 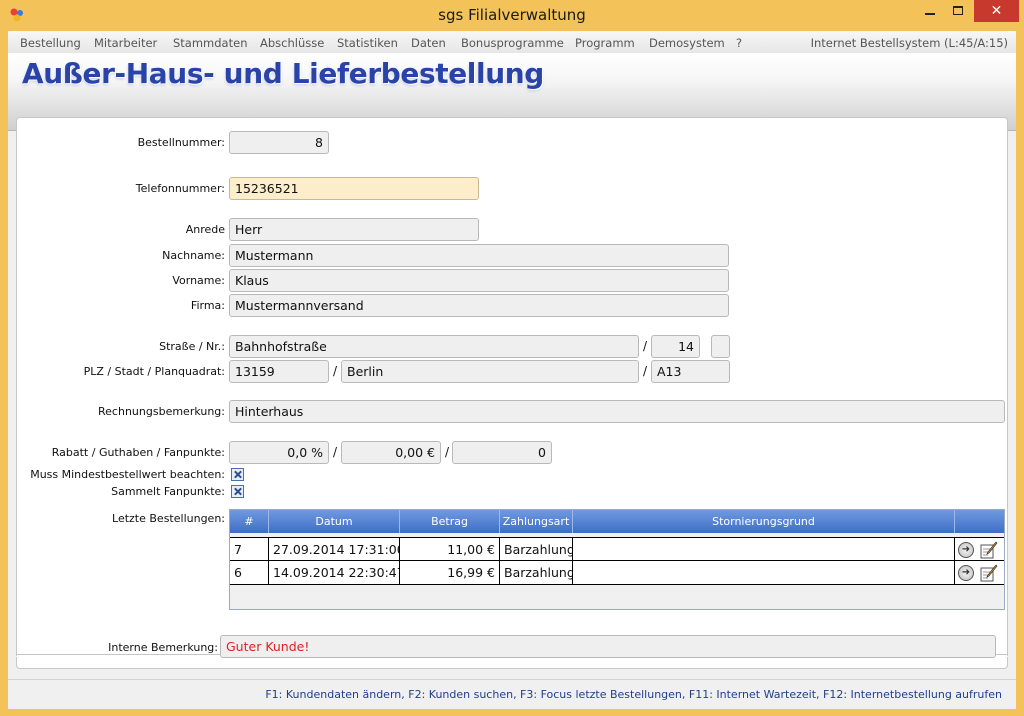 I want to click on page-title: Außer-Haus- und Lieferbestellung, so click(x=283, y=73).